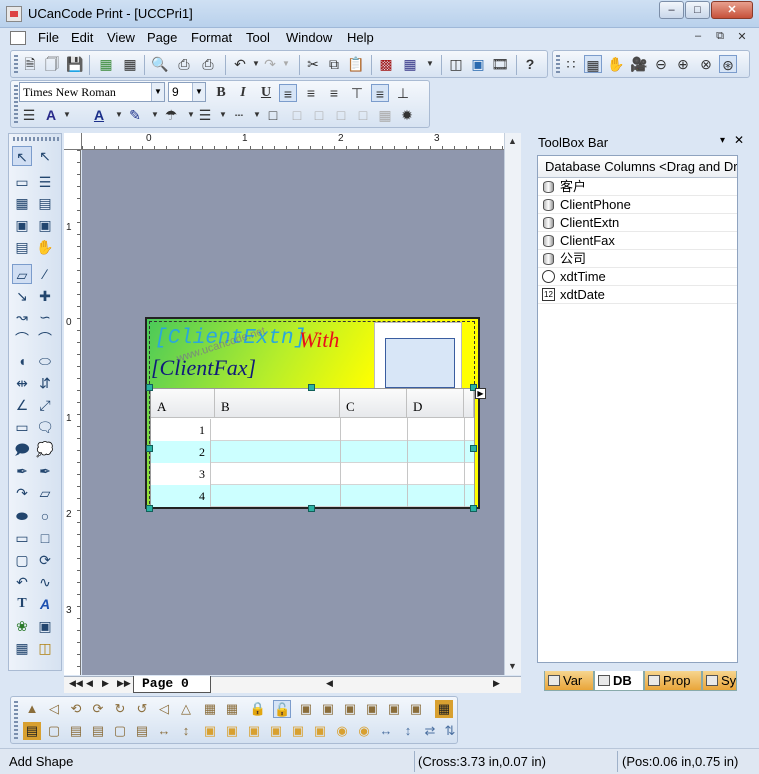 The image size is (759, 774). What do you see at coordinates (22, 339) in the screenshot?
I see `arc-icon: ⌒` at bounding box center [22, 339].